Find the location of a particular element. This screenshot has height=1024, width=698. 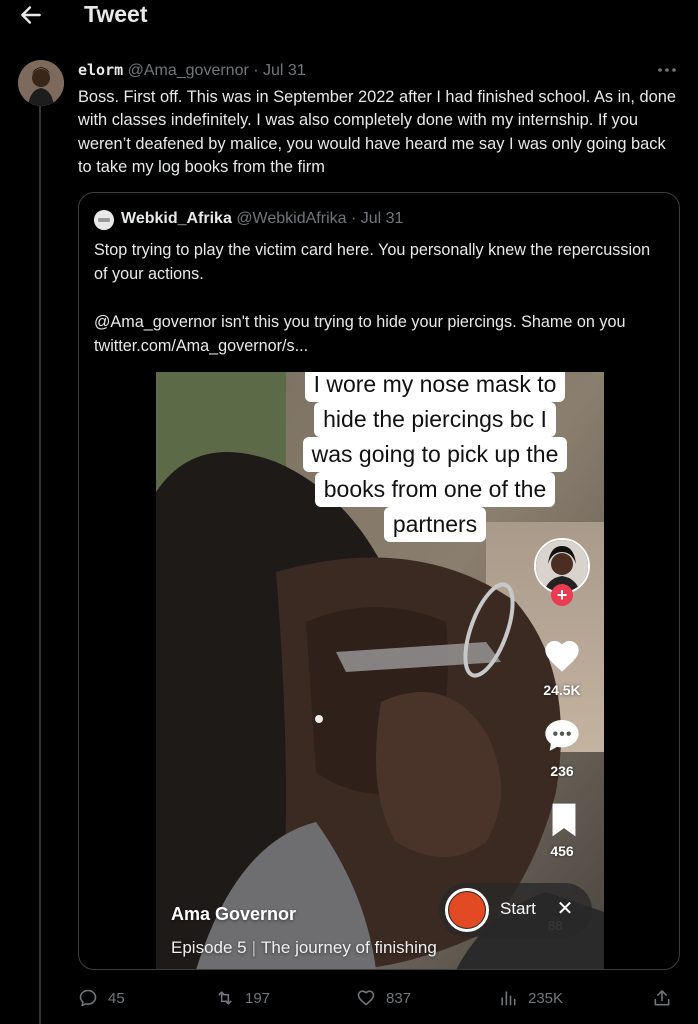

quoted-avatar is located at coordinates (104, 220).